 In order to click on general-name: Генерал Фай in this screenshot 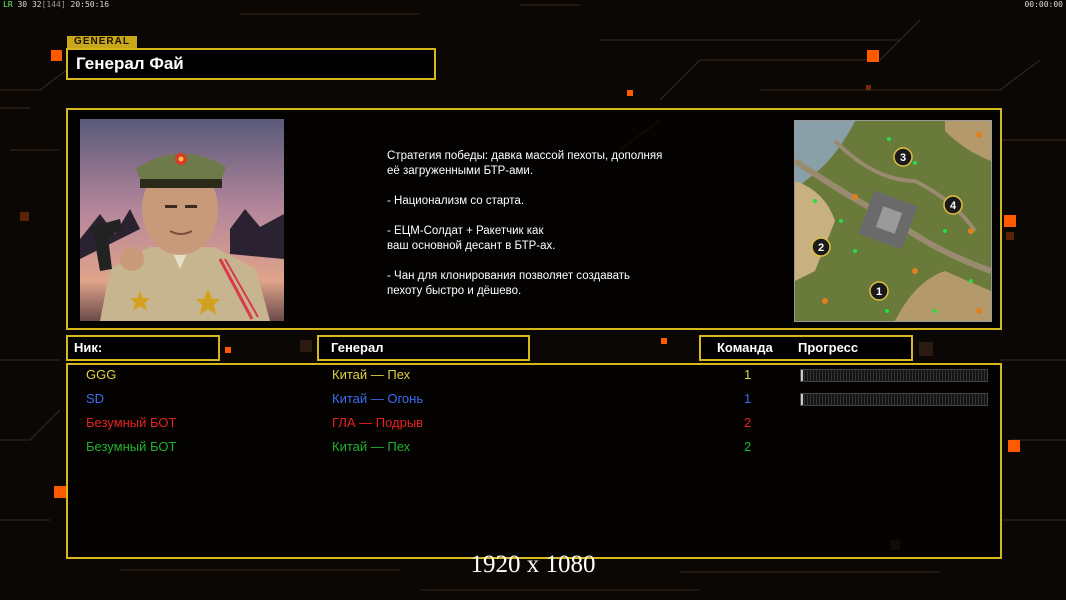, I will do `click(130, 63)`.